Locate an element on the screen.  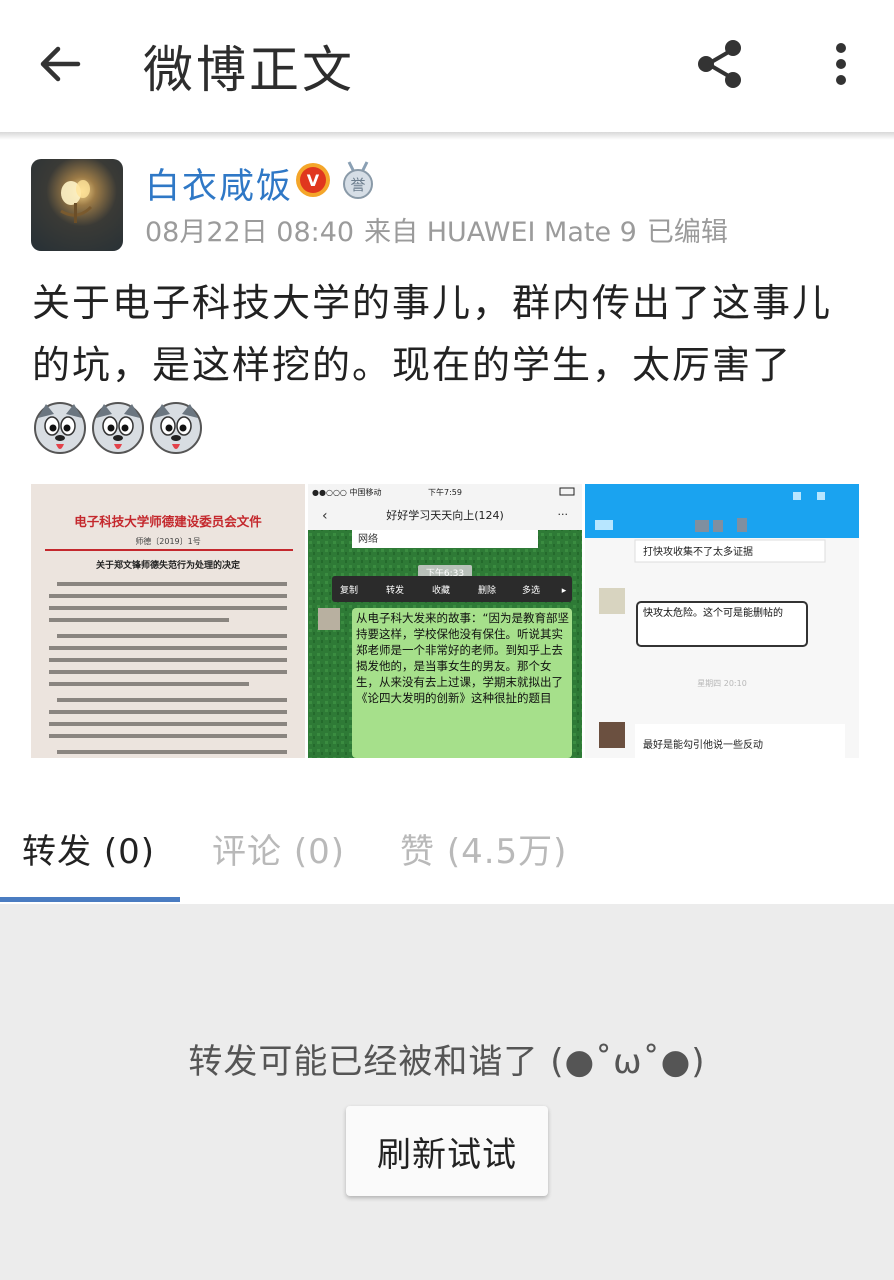
chat-menu-favorite: 收藏 is located at coordinates (441, 590).